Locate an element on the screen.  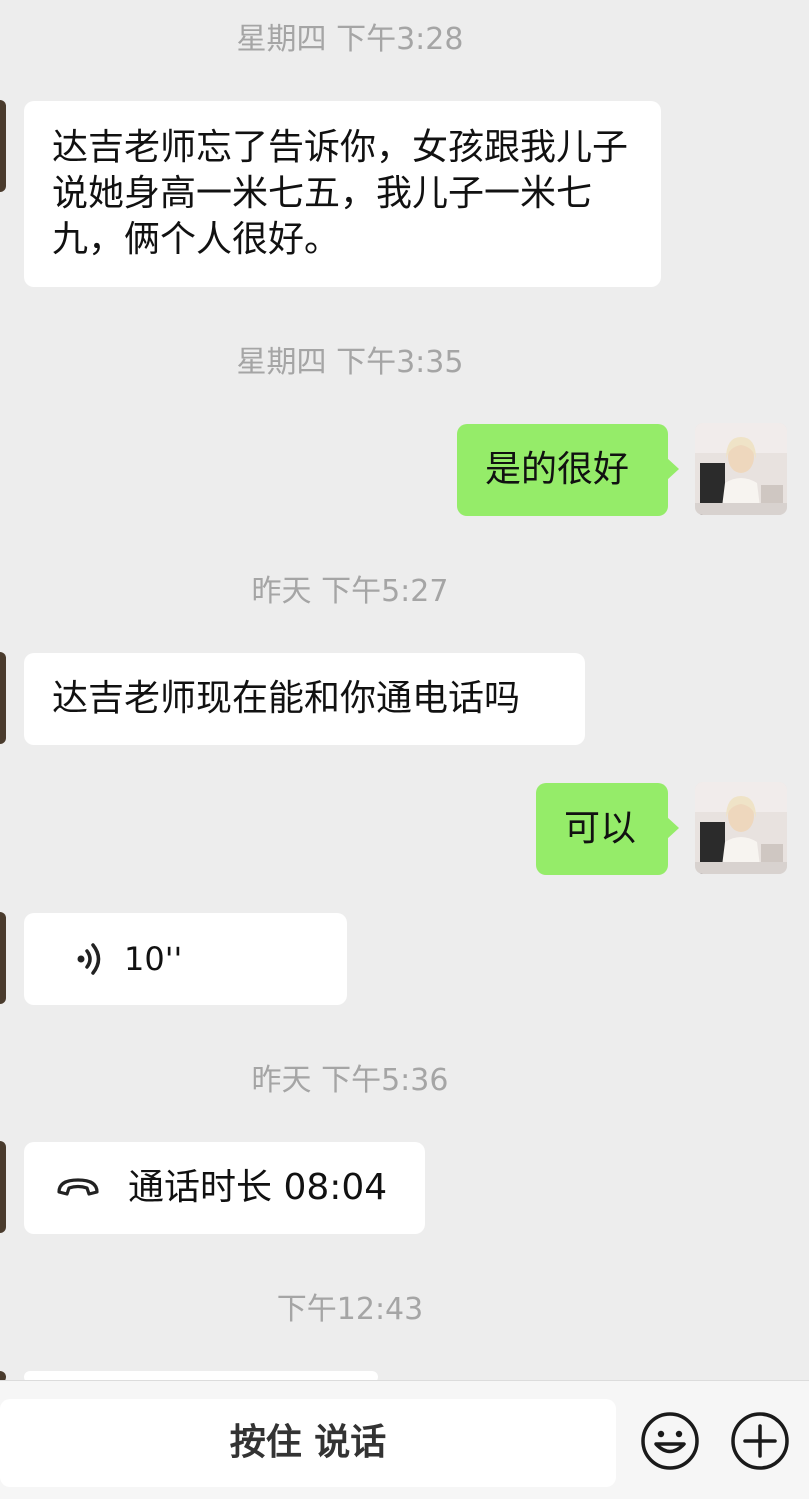
hold-to-talk-button: 按住 说话 is located at coordinates (308, 1443).